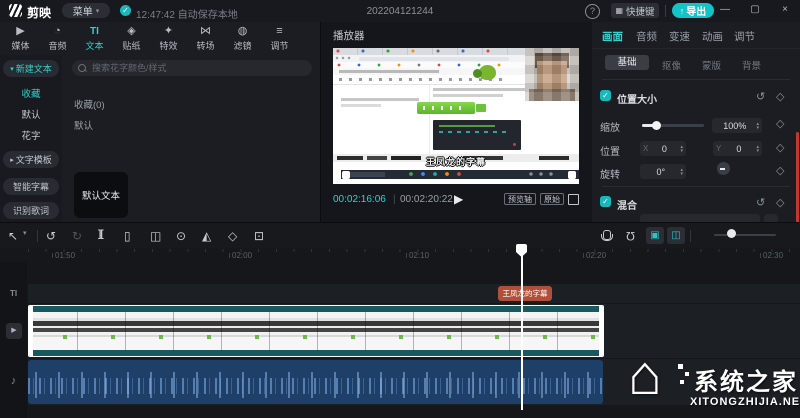 Image resolution: width=800 pixels, height=418 pixels. What do you see at coordinates (51, 236) in the screenshot?
I see `undo-button: ↺` at bounding box center [51, 236].